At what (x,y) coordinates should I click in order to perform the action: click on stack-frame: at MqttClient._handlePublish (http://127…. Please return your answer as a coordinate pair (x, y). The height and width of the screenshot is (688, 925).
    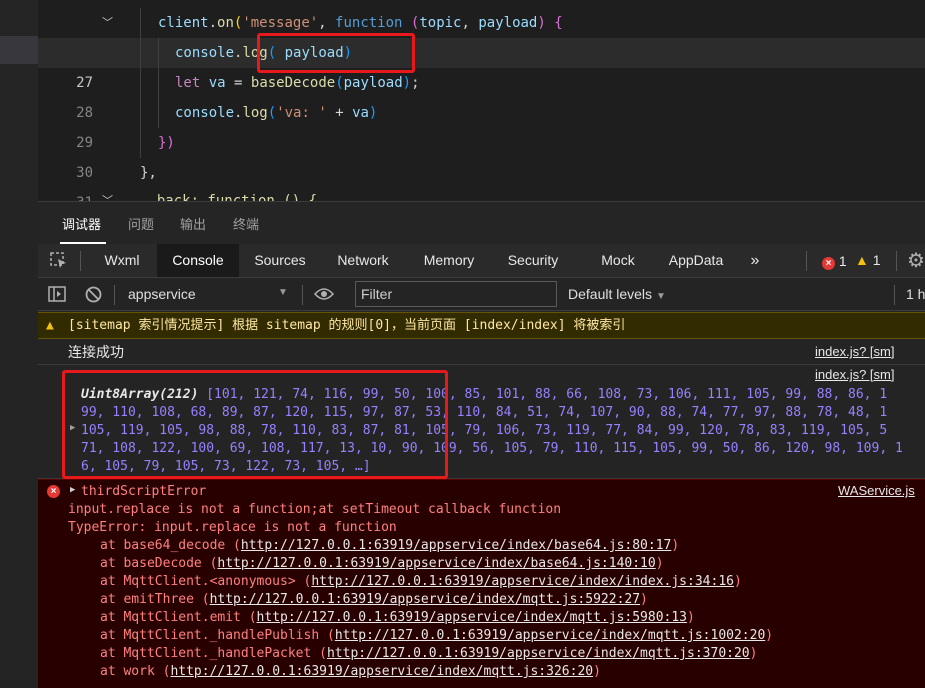
    Looking at the image, I should click on (437, 635).